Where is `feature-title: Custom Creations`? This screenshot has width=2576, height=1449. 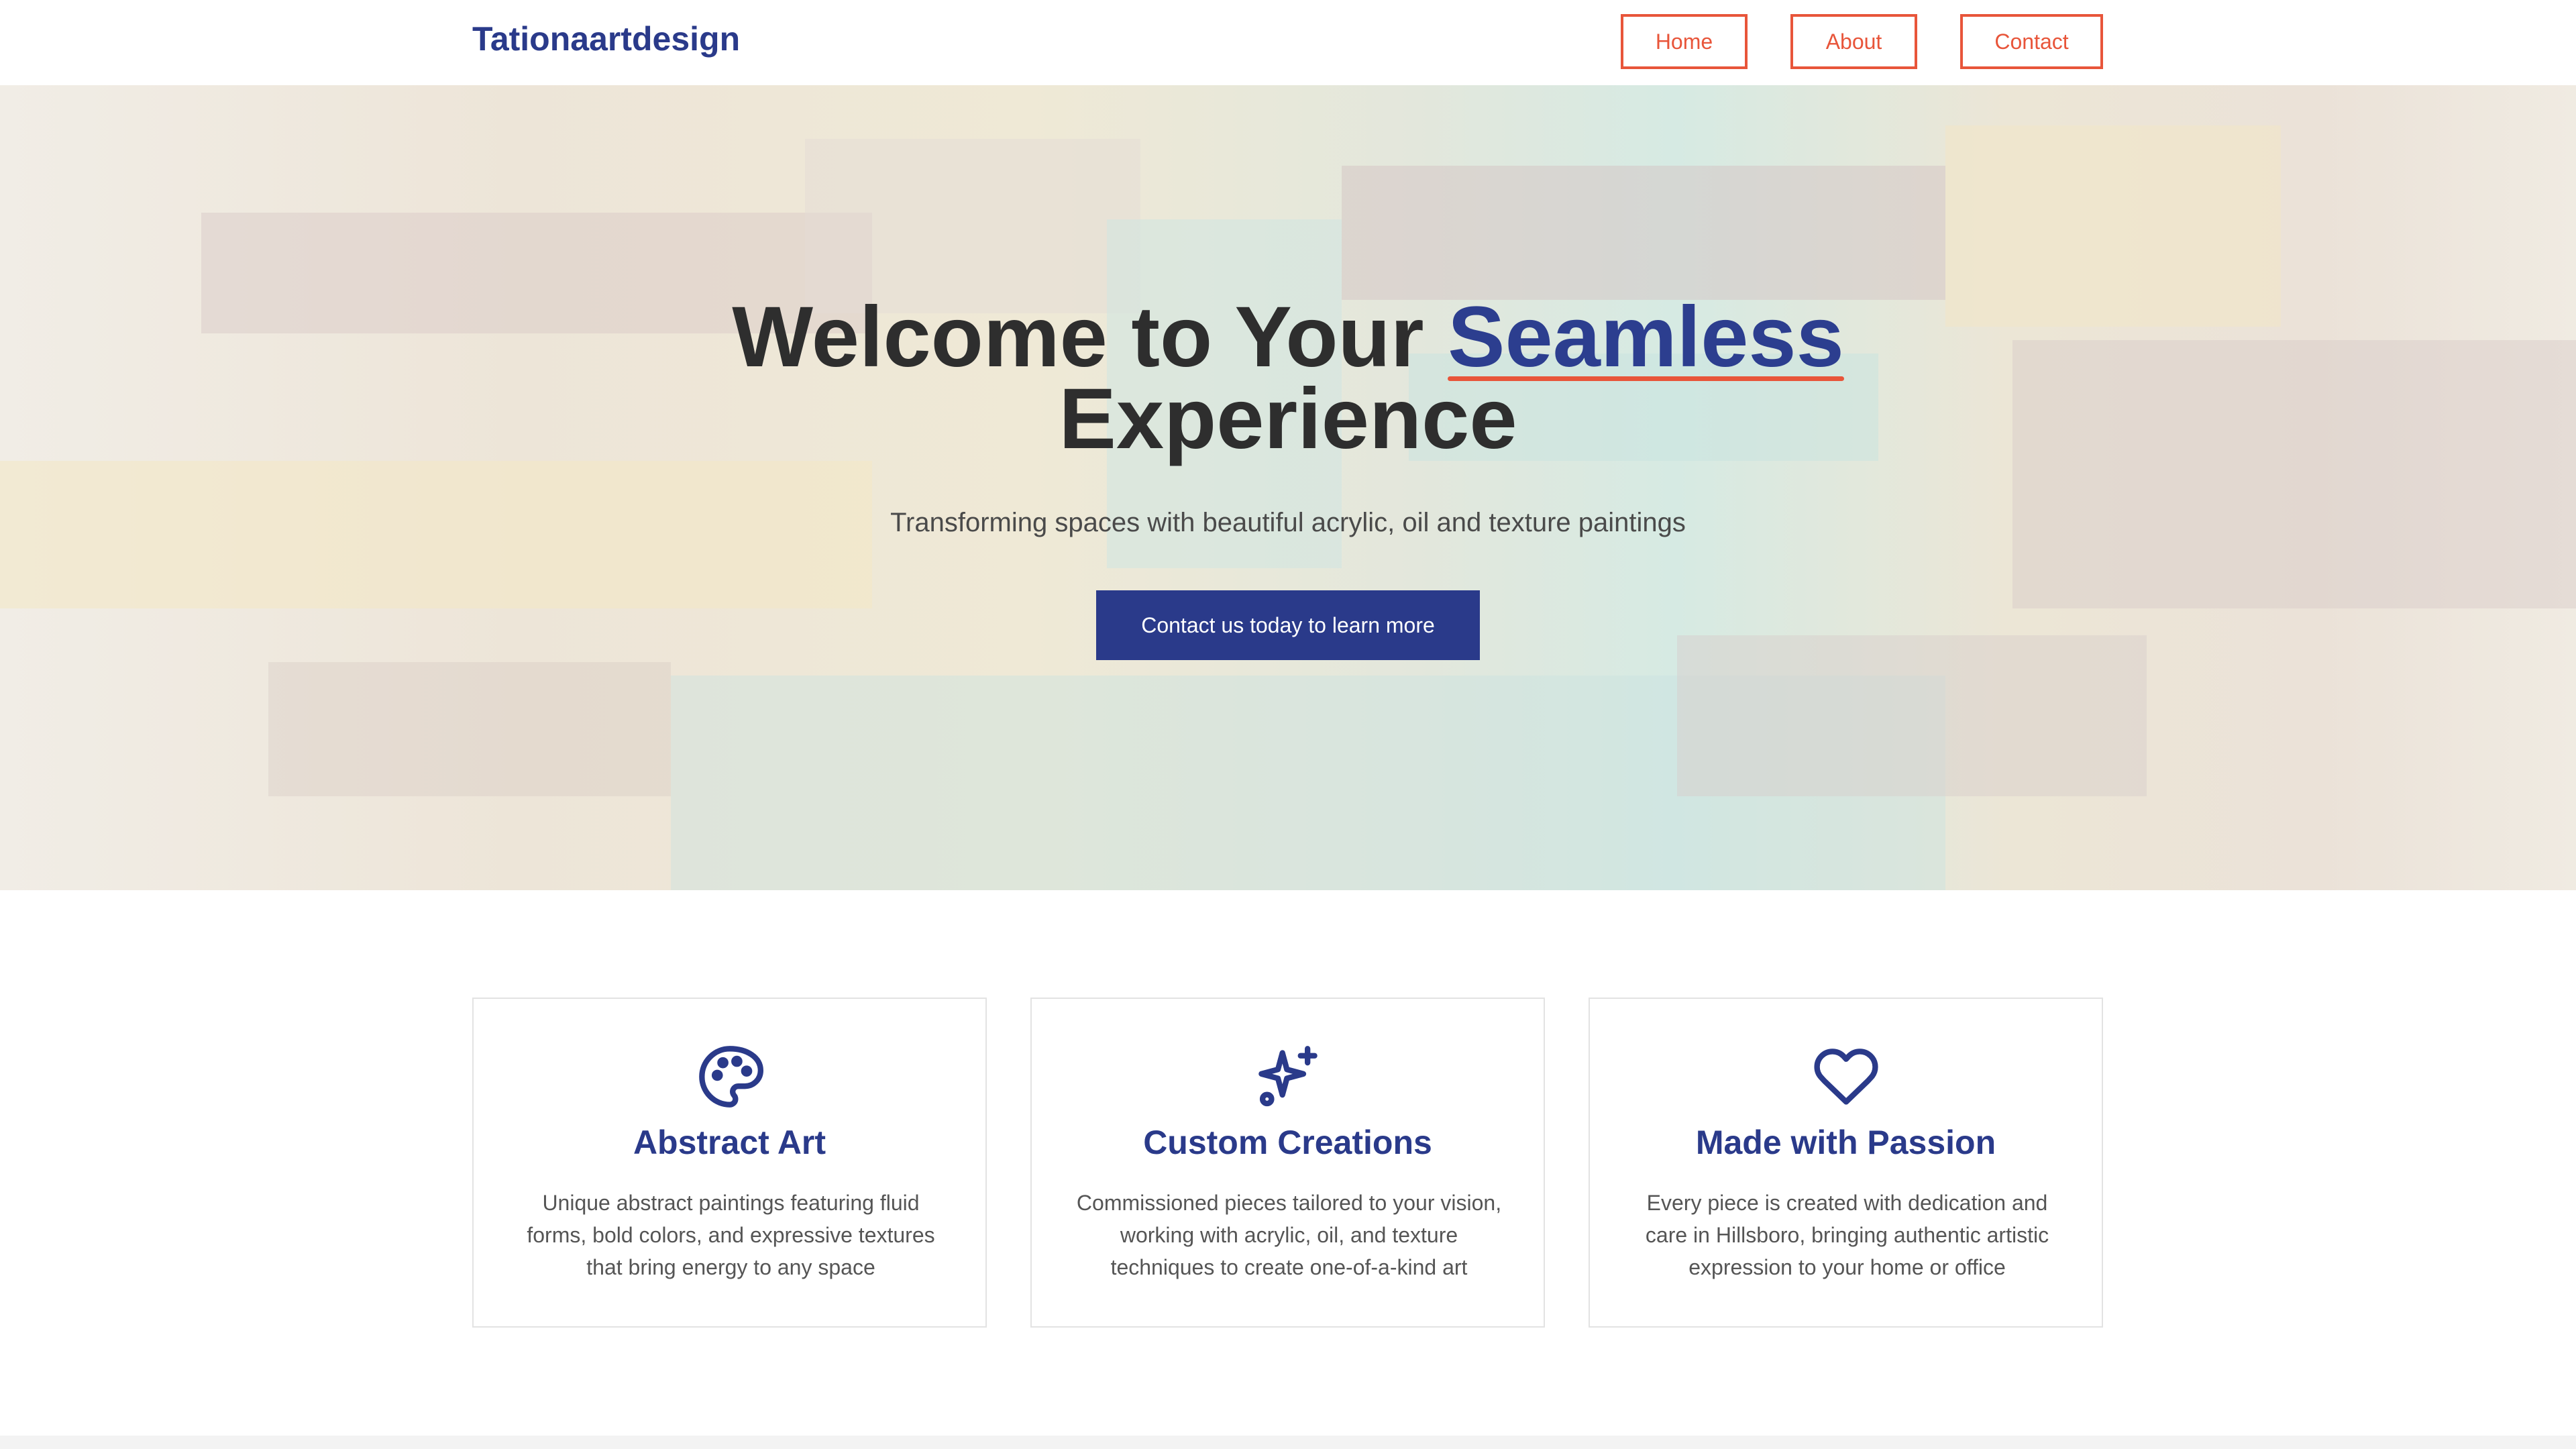 feature-title: Custom Creations is located at coordinates (1287, 1142).